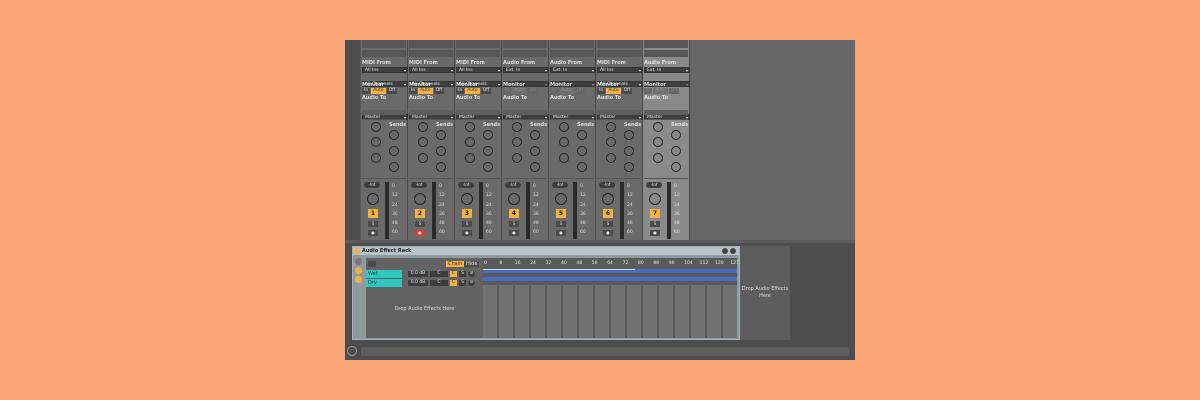  I want to click on horizontal-scrollbar, so click(605, 351).